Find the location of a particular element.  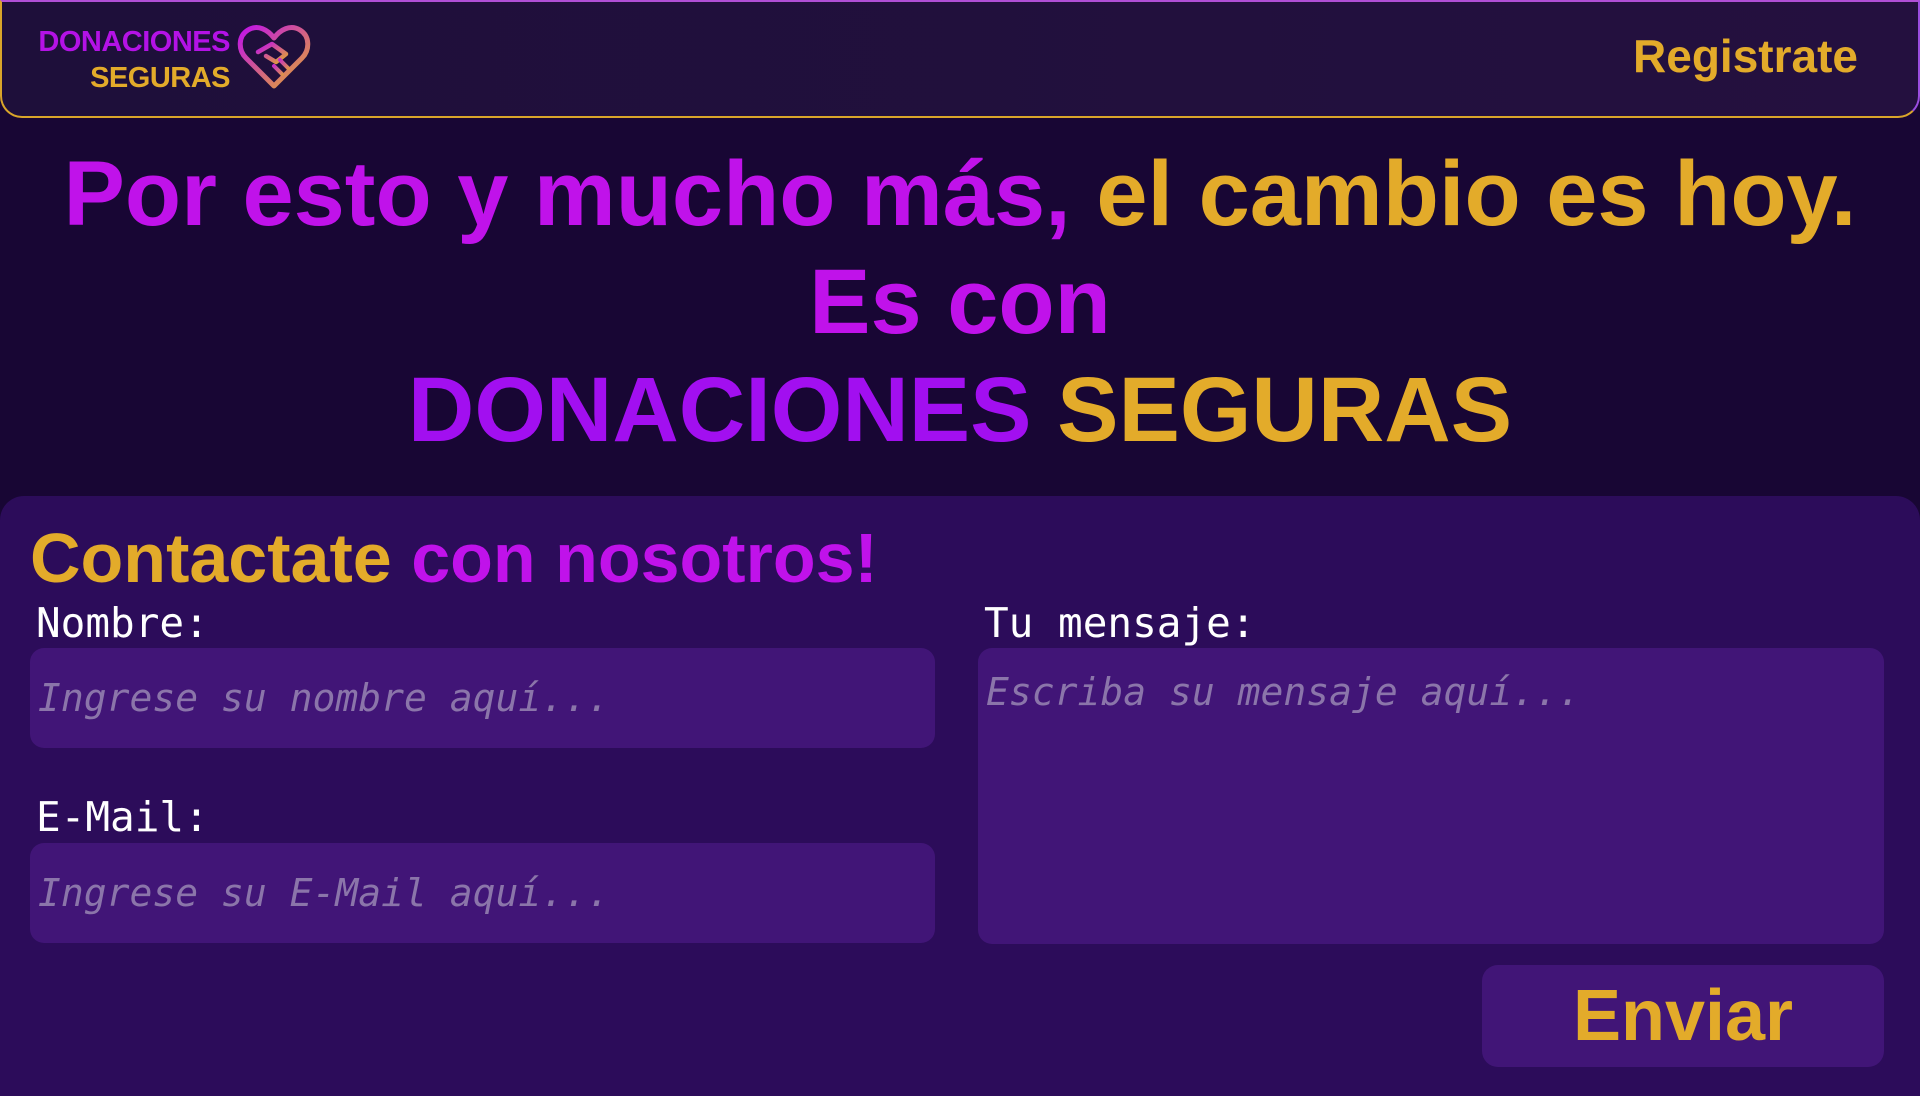

hero-line-2: Es con is located at coordinates (960, 302).